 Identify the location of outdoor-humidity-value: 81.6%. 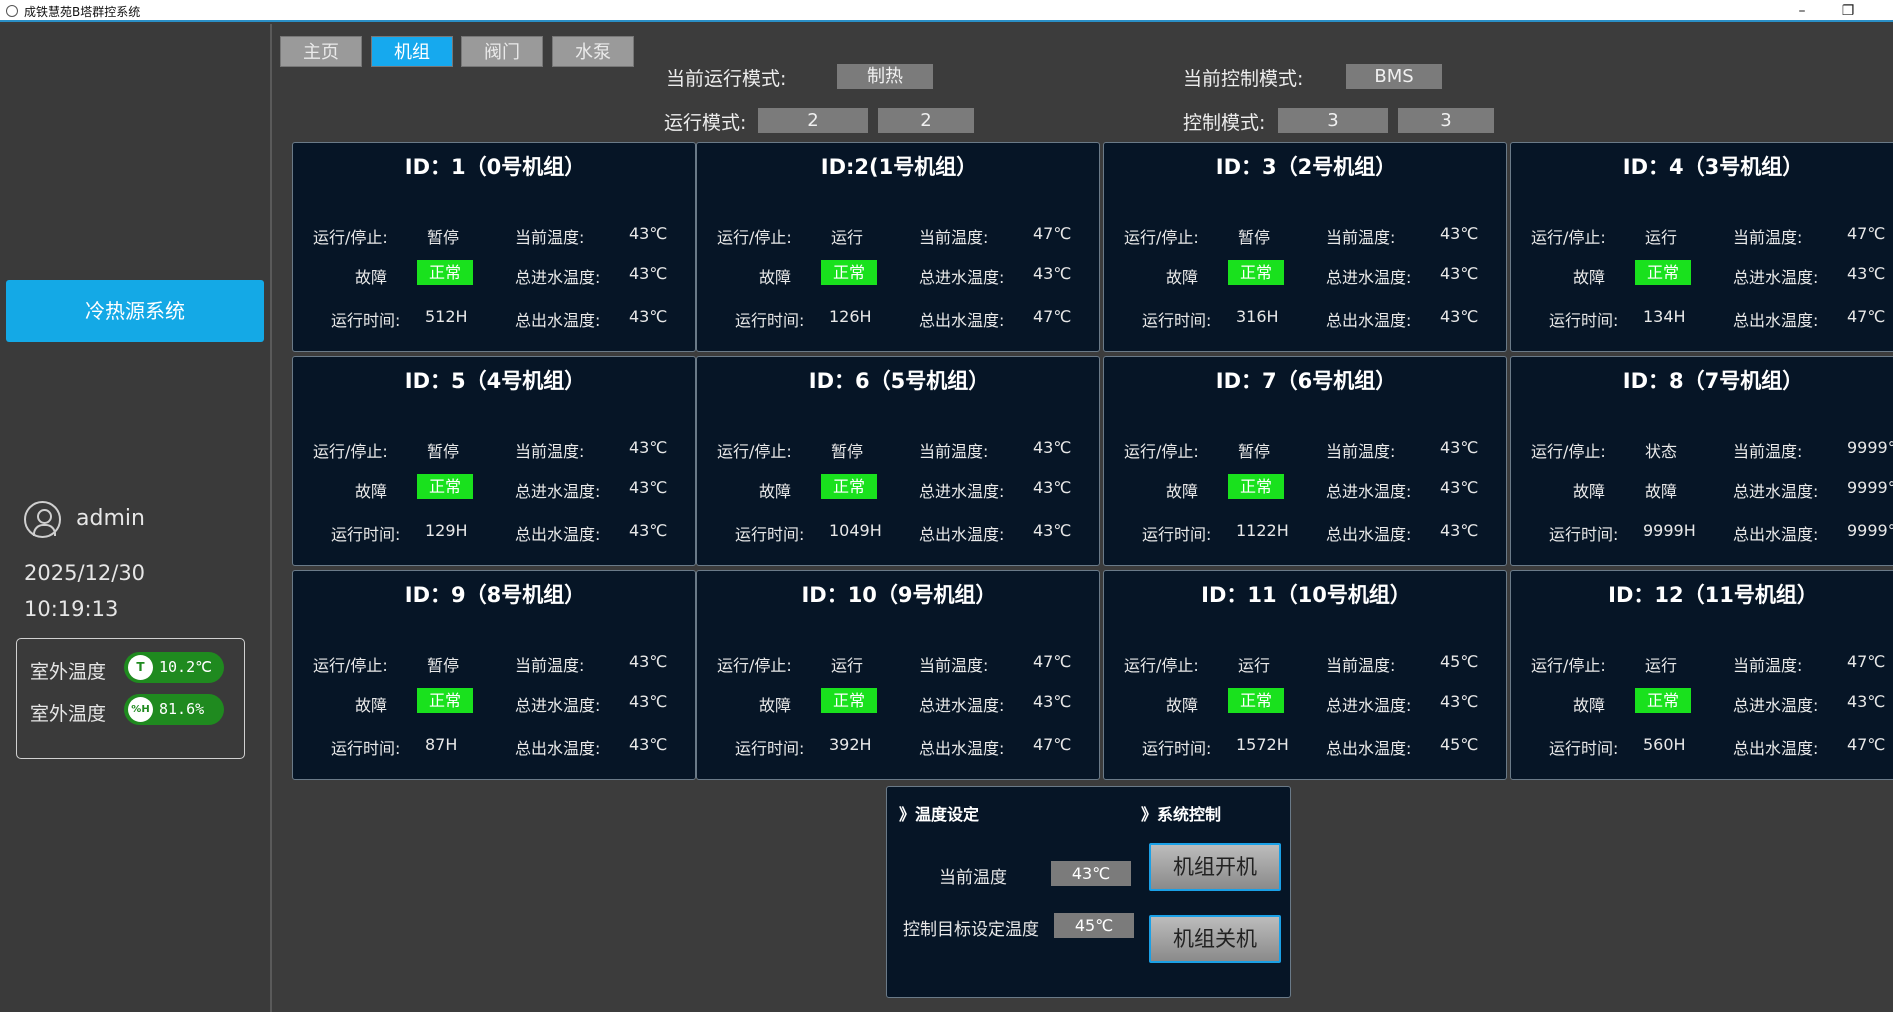
(182, 709).